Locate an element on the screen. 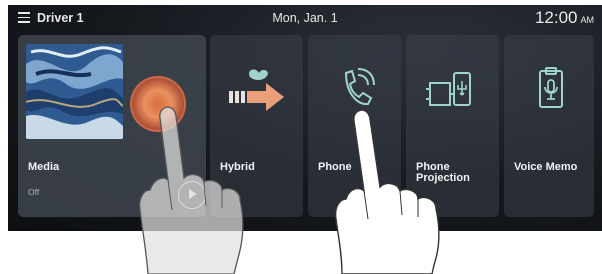 This screenshot has height=274, width=602. right-hand-gesture-icon is located at coordinates (387, 191).